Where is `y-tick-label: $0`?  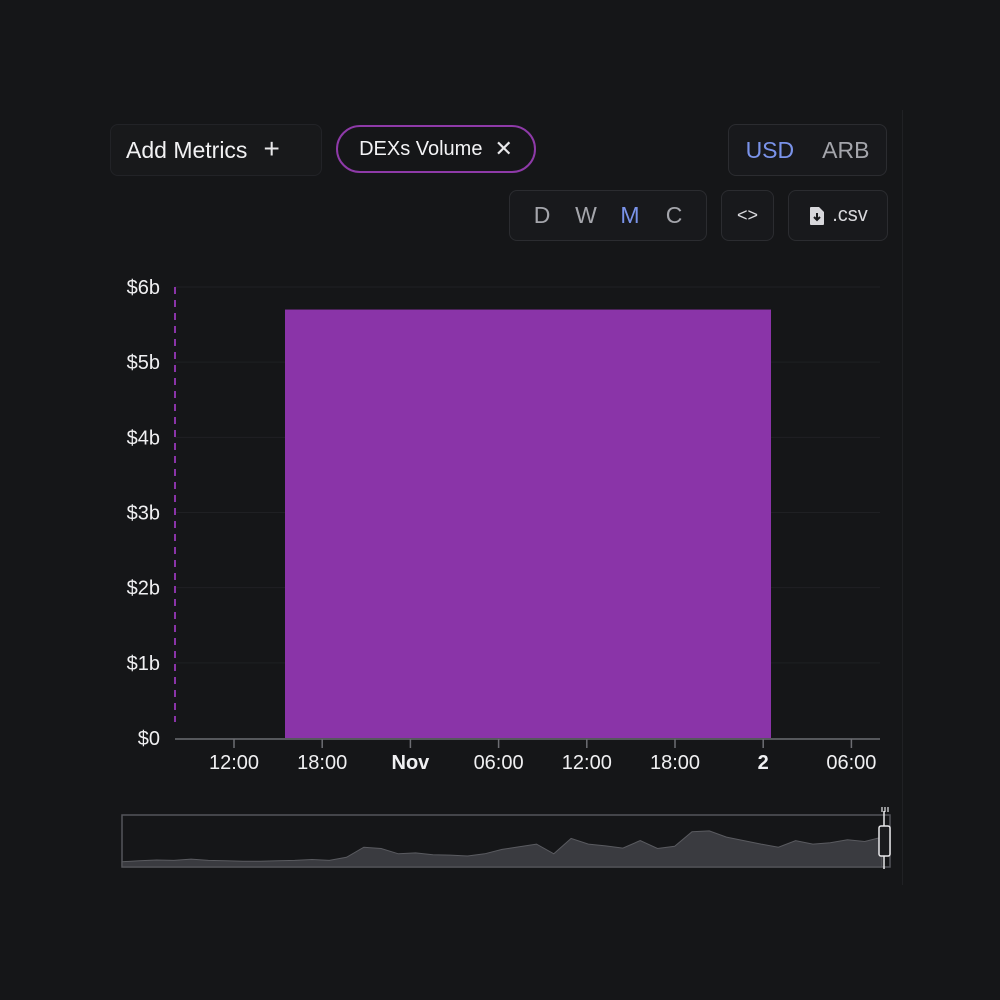
y-tick-label: $0 is located at coordinates (149, 739).